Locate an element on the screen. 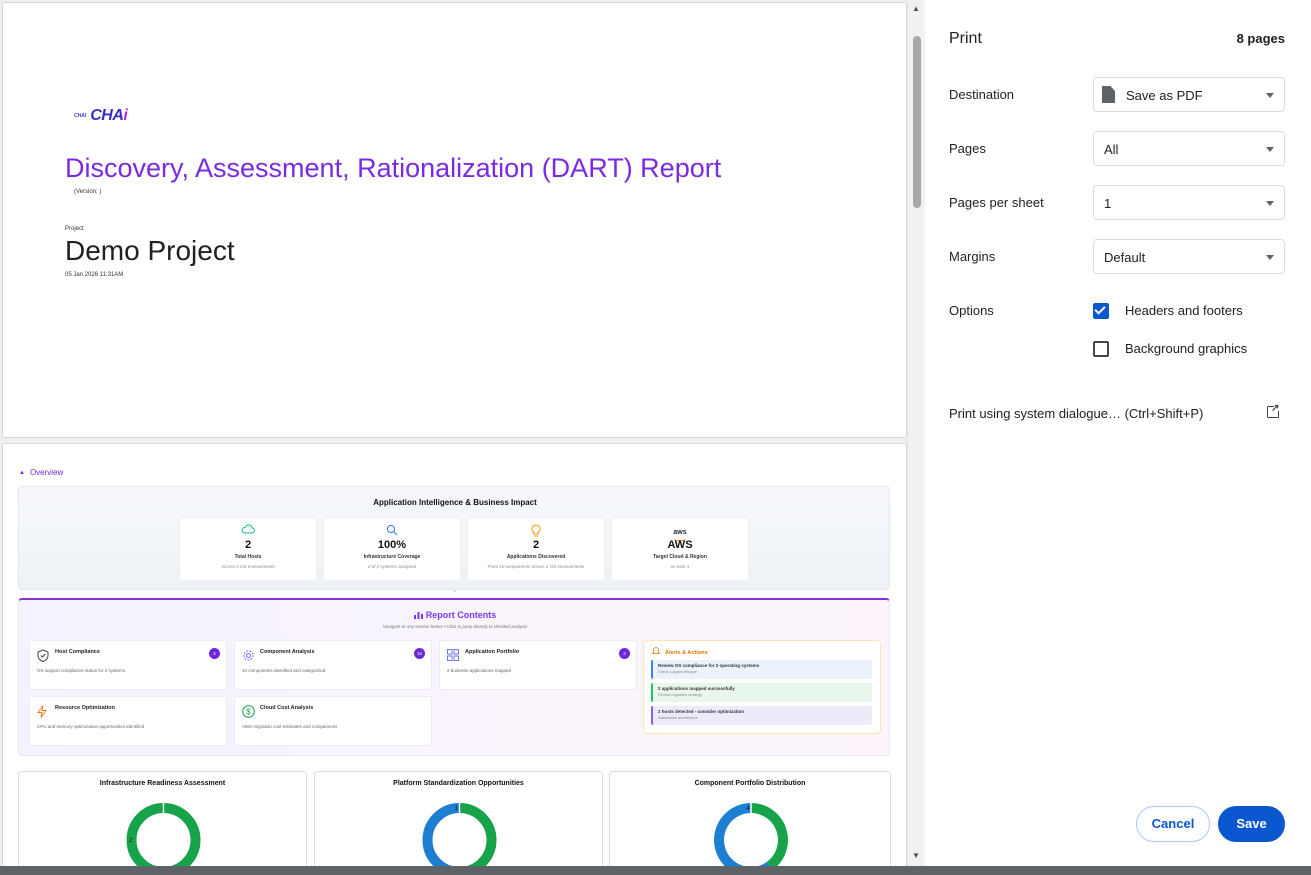 Image resolution: width=1311 pixels, height=875 pixels. section-title: Host Compliance is located at coordinates (77, 652).